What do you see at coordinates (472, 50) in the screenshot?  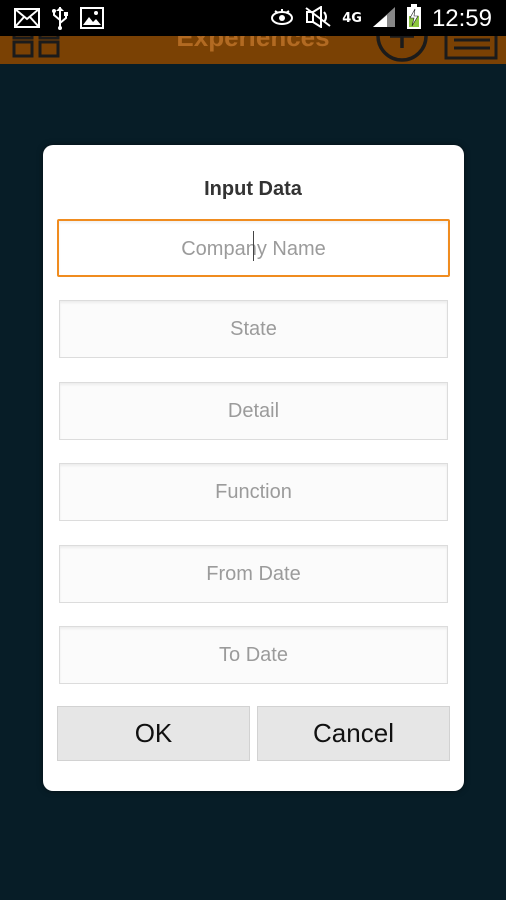 I see `list-icon` at bounding box center [472, 50].